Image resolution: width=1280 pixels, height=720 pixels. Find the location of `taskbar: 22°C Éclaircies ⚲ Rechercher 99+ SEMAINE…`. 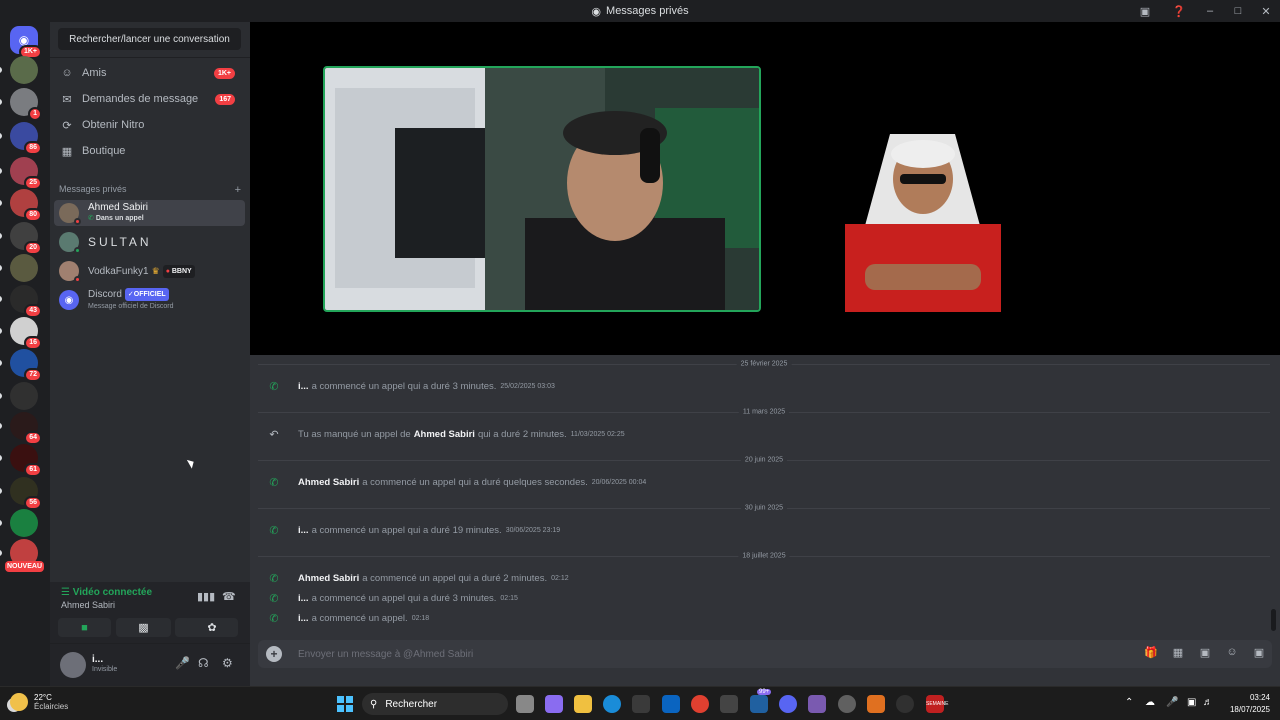

taskbar: 22°C Éclaircies ⚲ Rechercher 99+ SEMAINE… is located at coordinates (640, 703).